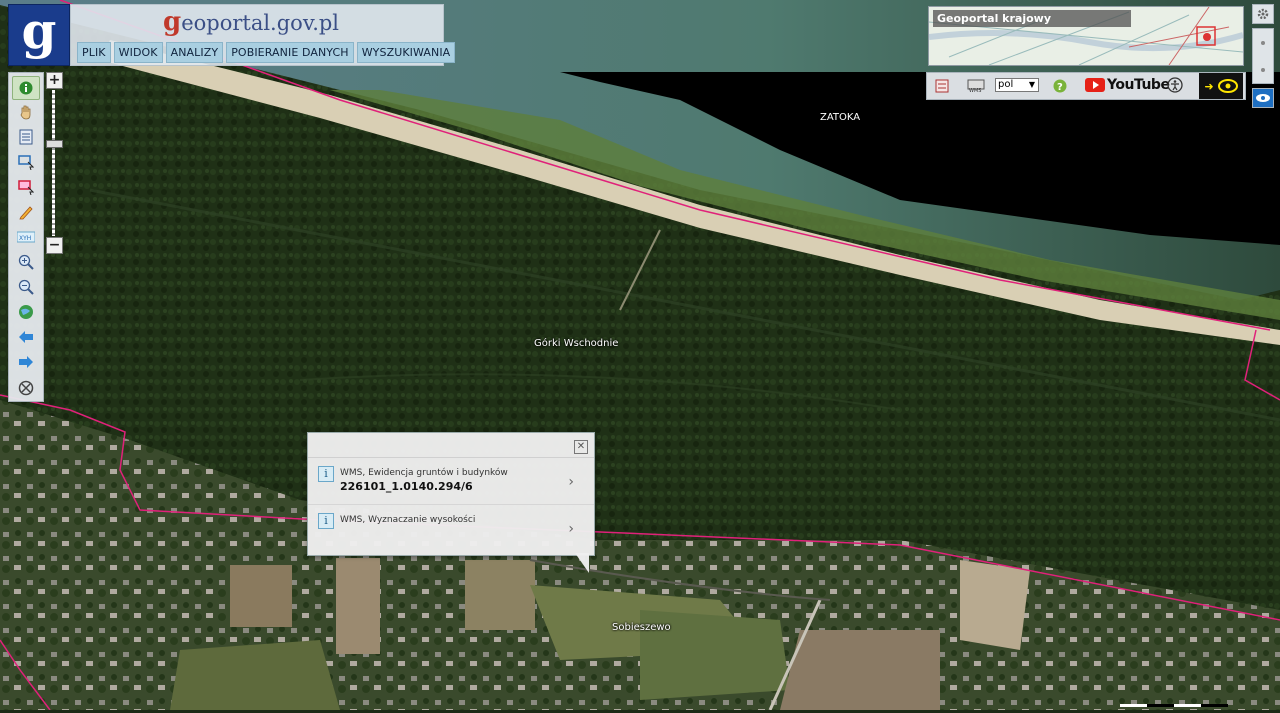  Describe the element at coordinates (26, 388) in the screenshot. I see `reset-tool-icon` at that location.